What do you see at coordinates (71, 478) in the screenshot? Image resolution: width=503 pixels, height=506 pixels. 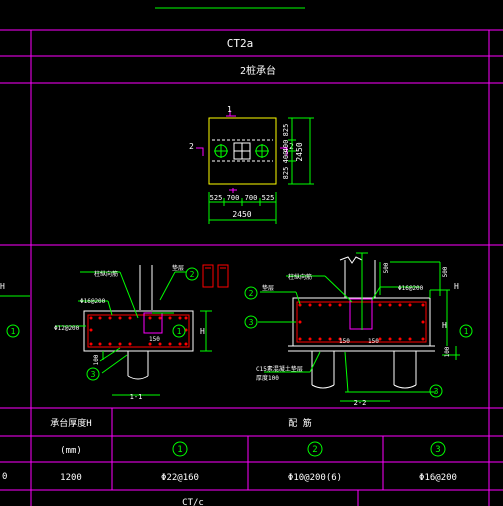 I see `table-height-value: 1200` at bounding box center [71, 478].